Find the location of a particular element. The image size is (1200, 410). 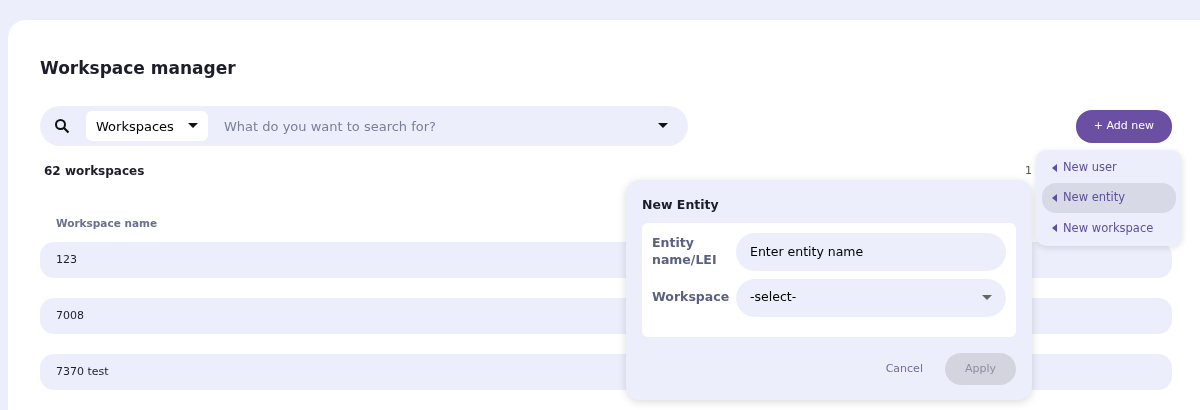

search-icon is located at coordinates (62, 126).